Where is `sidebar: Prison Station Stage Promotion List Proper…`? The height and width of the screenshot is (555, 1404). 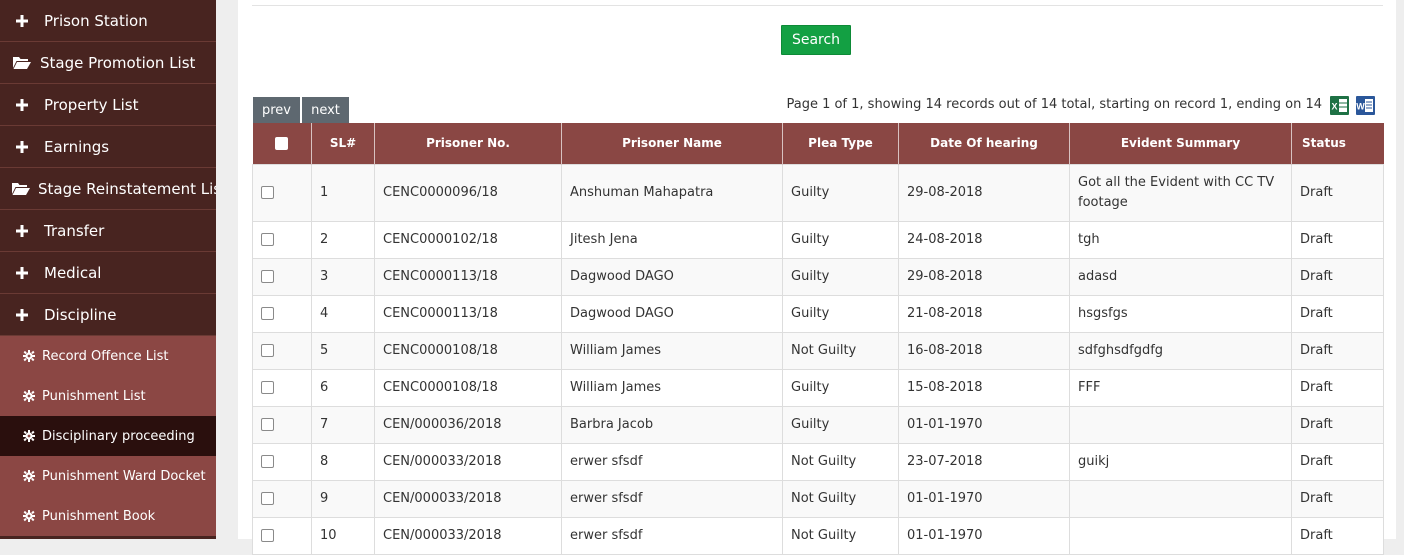 sidebar: Prison Station Stage Promotion List Proper… is located at coordinates (108, 269).